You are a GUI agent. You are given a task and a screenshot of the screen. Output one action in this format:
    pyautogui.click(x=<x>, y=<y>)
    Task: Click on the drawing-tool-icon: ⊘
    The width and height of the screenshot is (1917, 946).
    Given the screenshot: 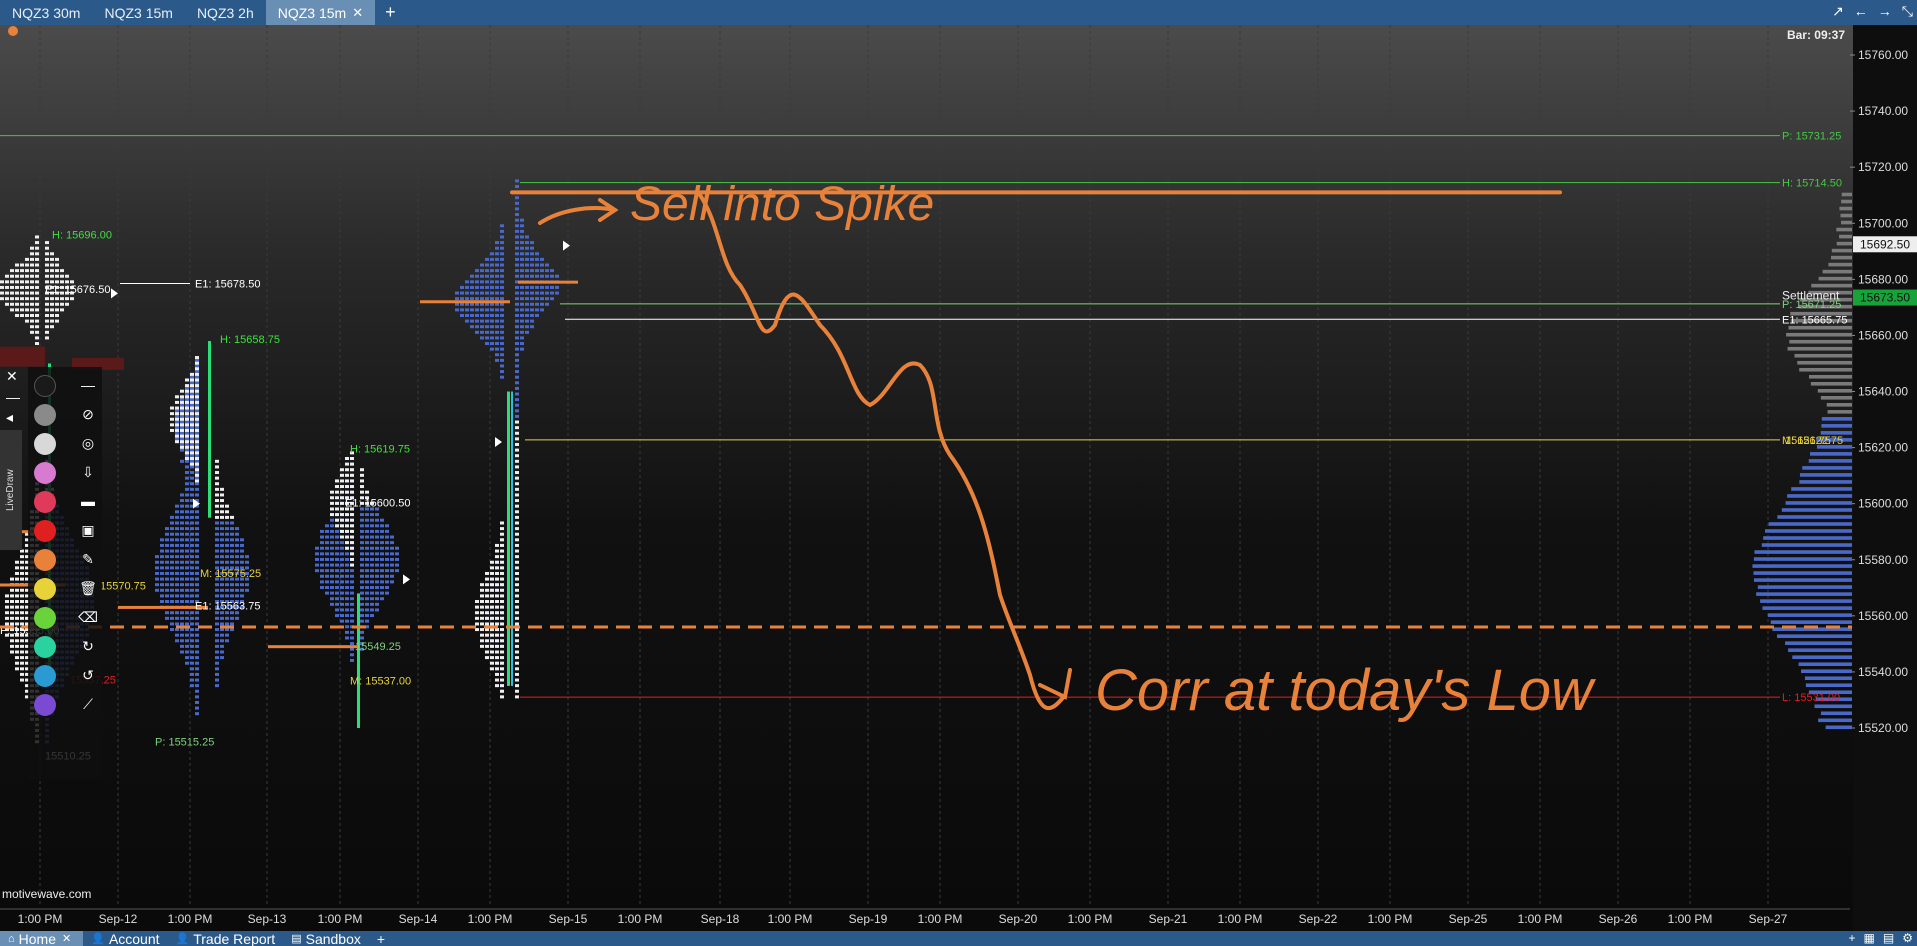 What is the action you would take?
    pyautogui.click(x=88, y=414)
    